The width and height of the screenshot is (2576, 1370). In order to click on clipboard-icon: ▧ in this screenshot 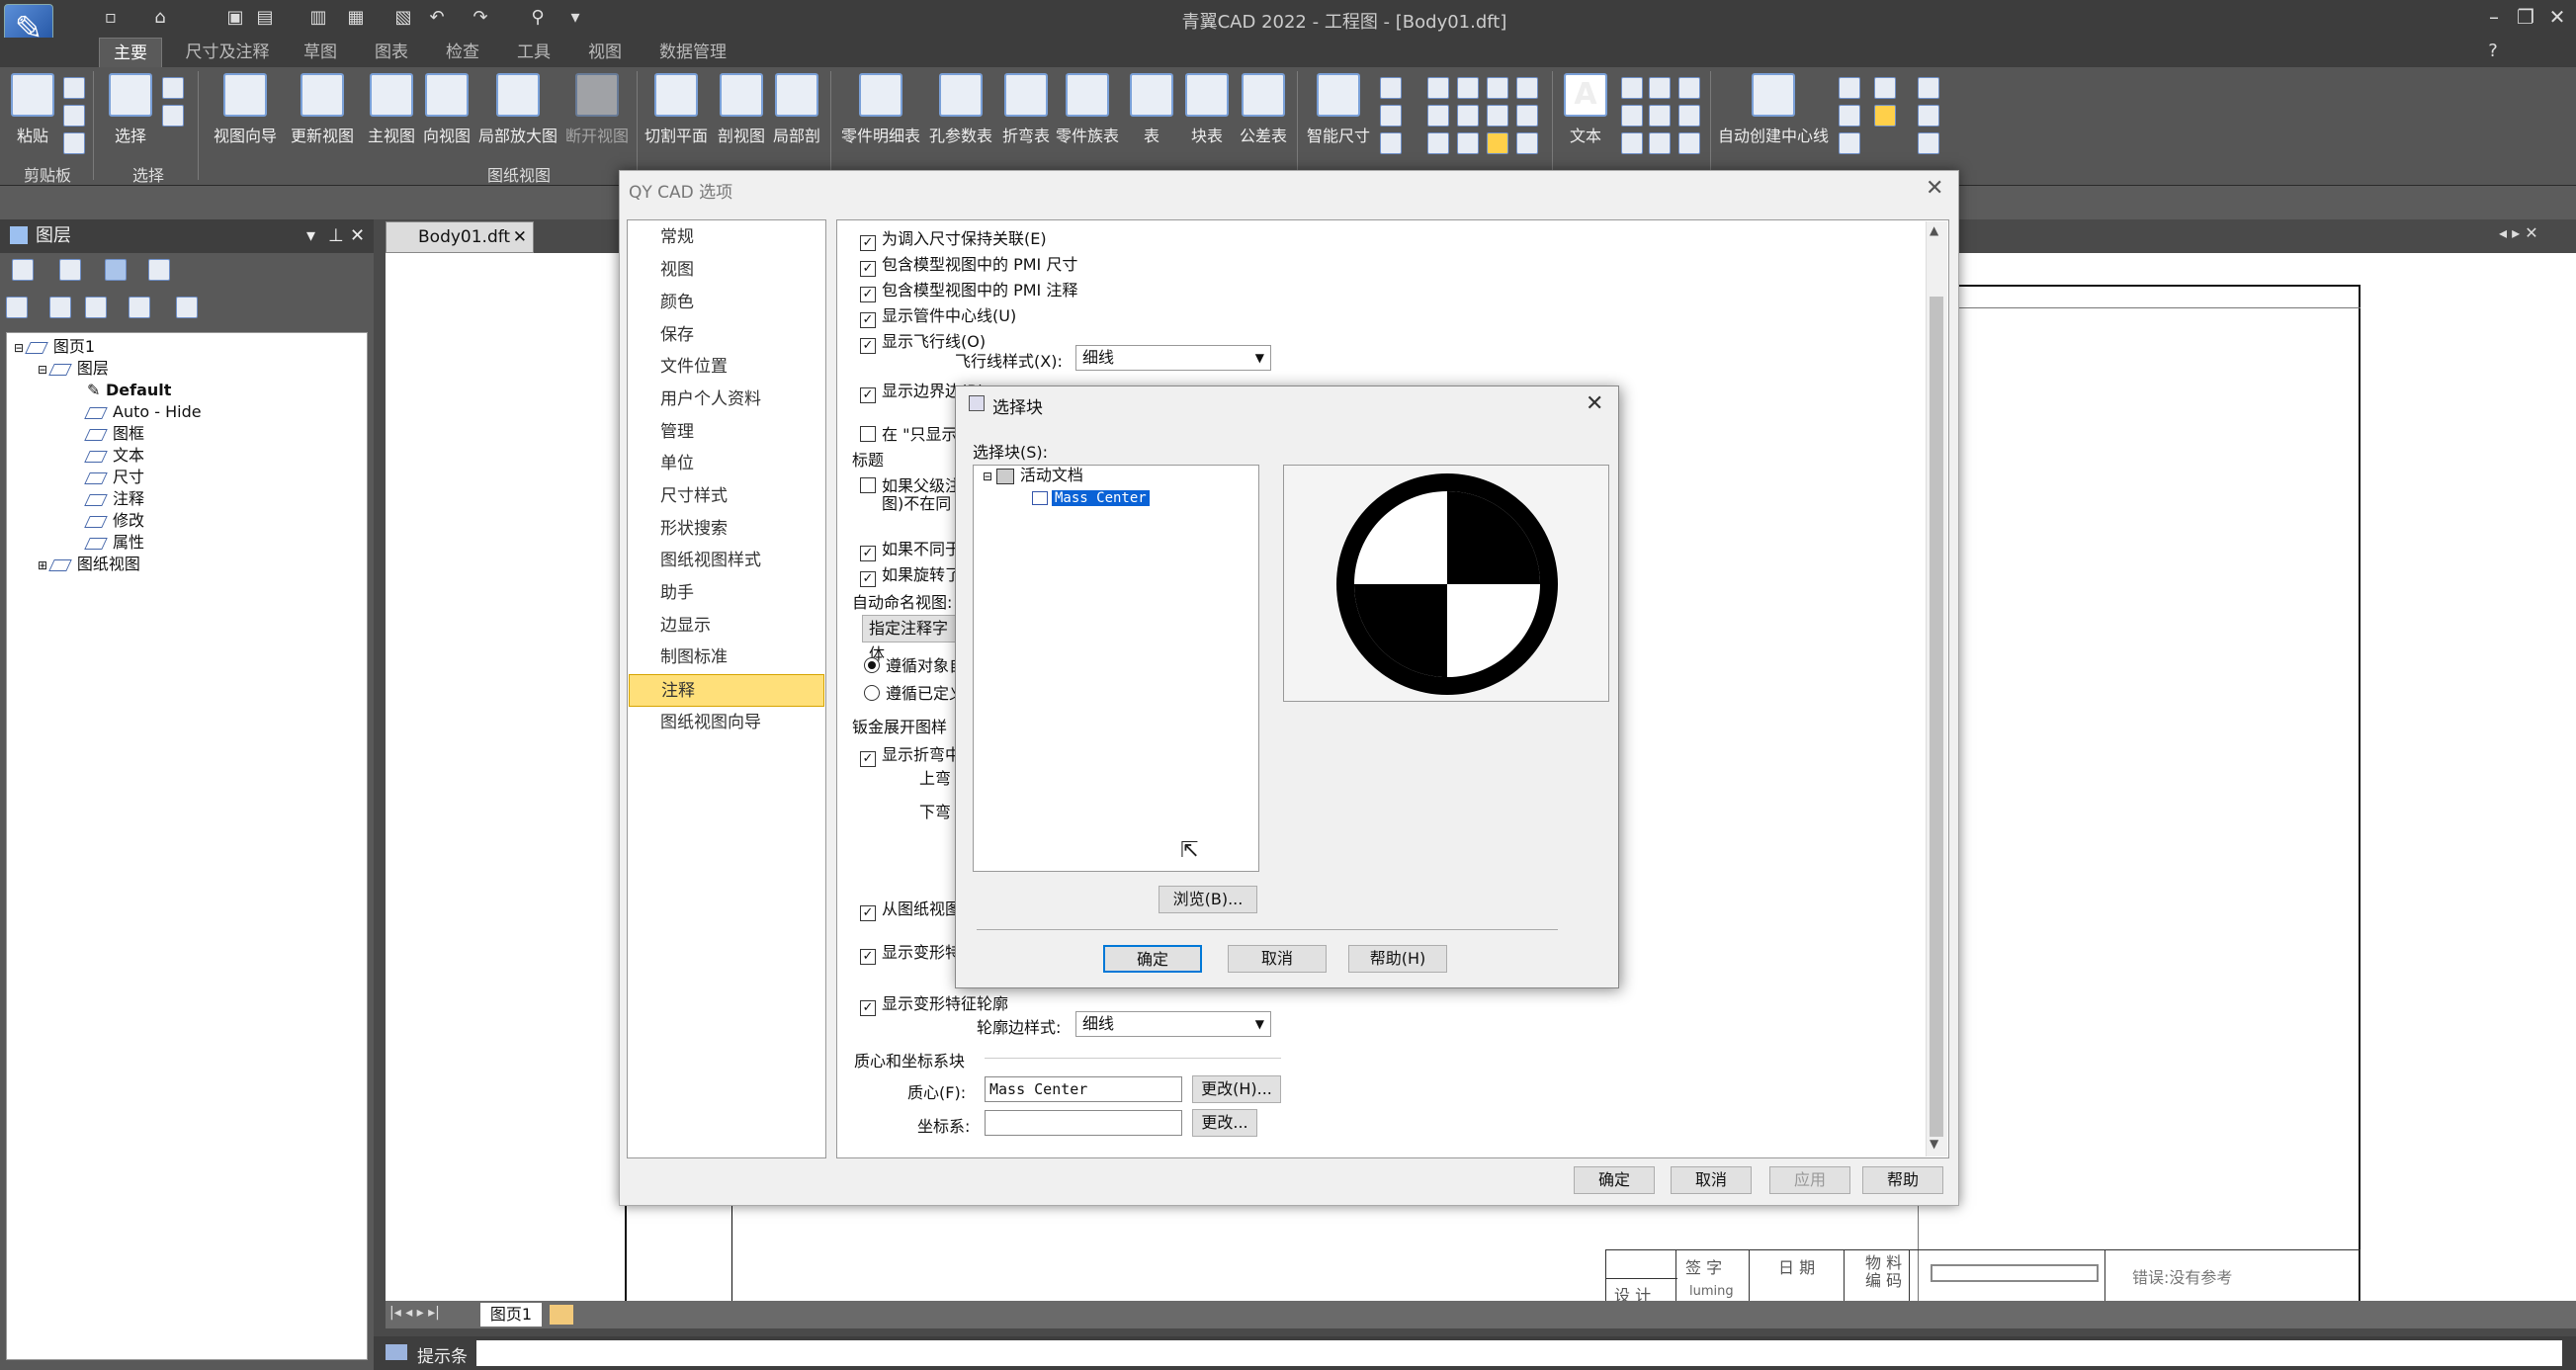, I will do `click(403, 18)`.